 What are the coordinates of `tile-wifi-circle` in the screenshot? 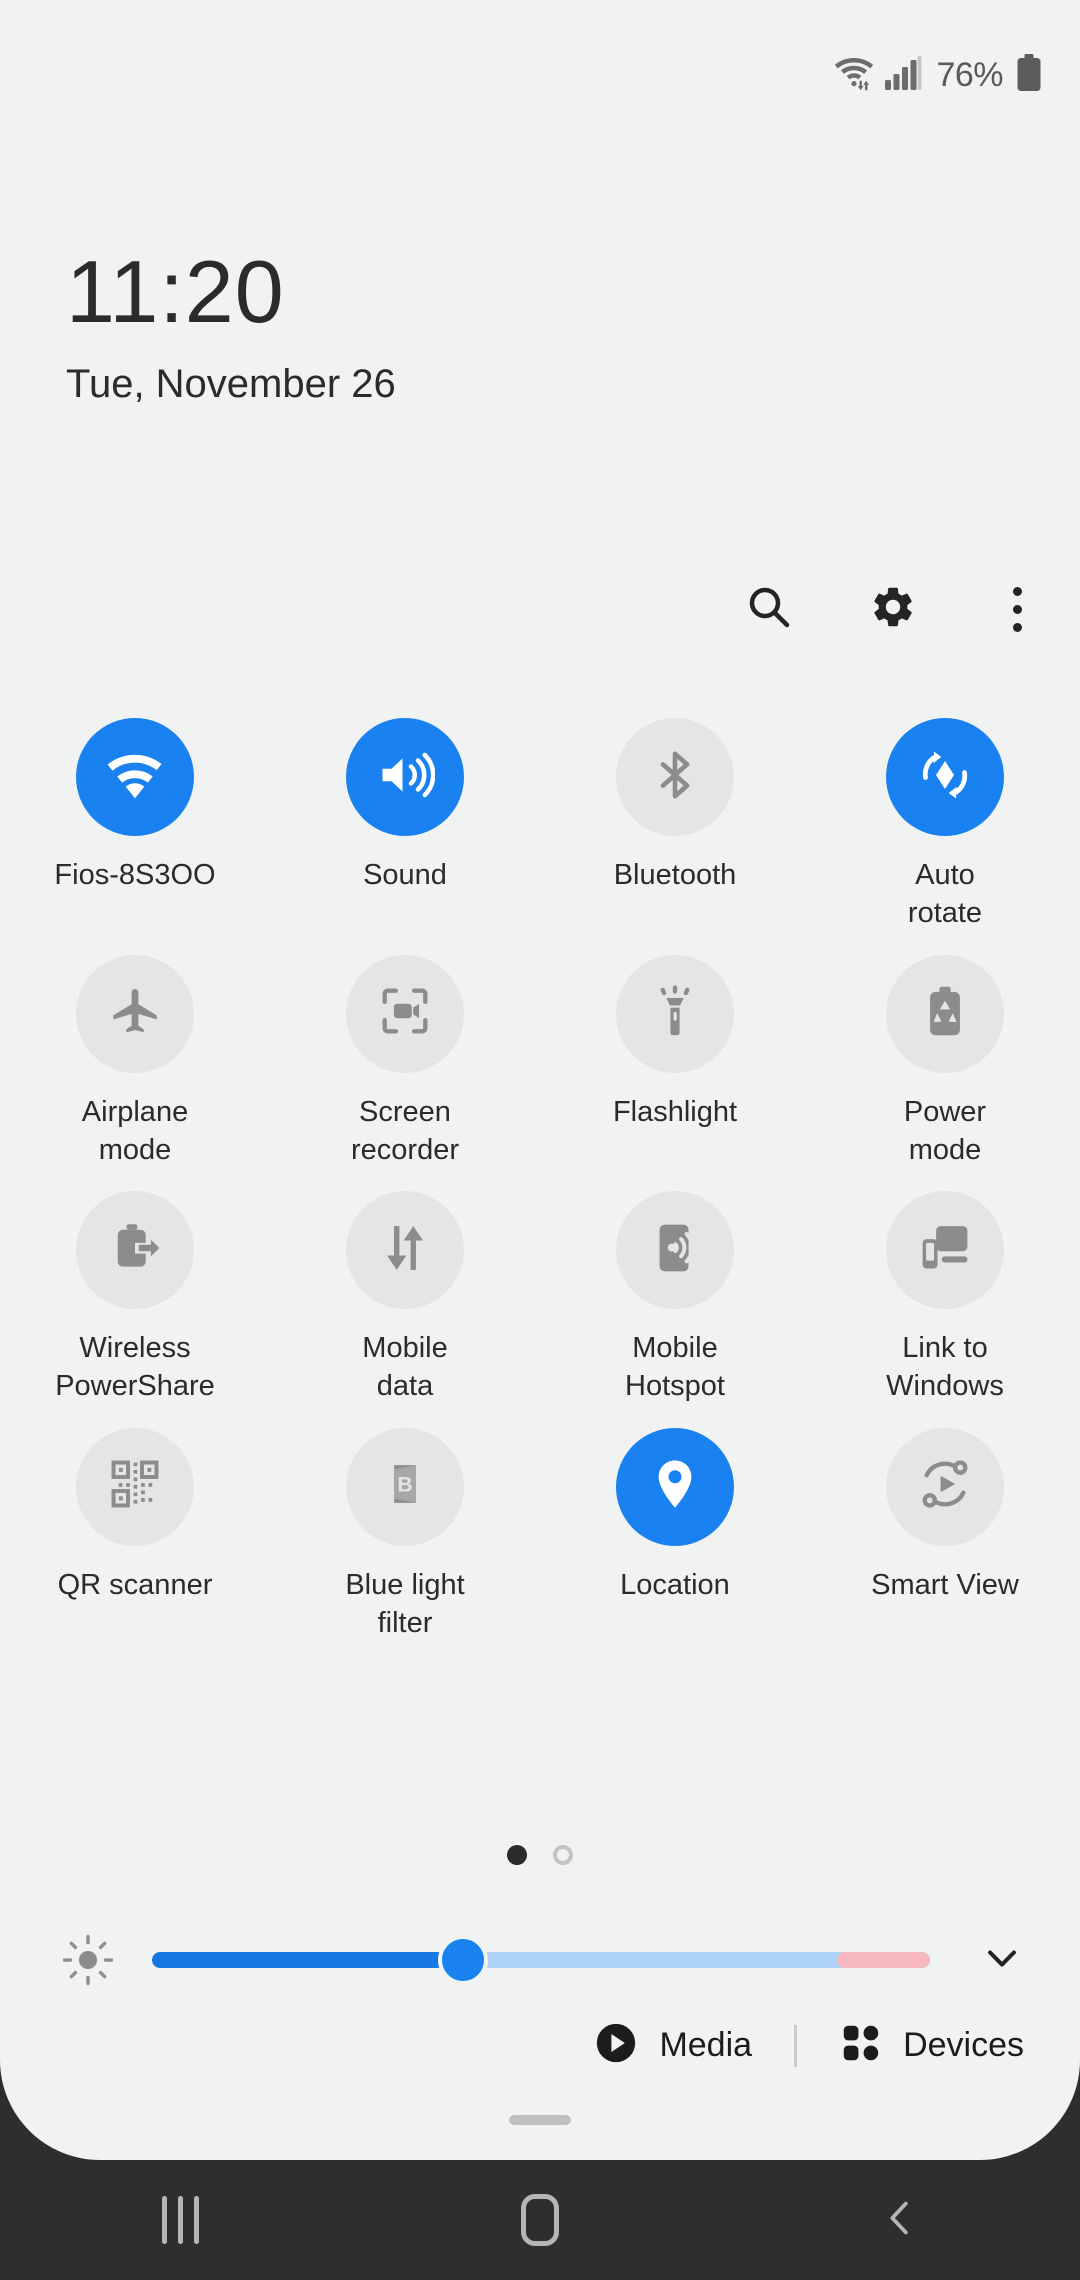 It's located at (135, 777).